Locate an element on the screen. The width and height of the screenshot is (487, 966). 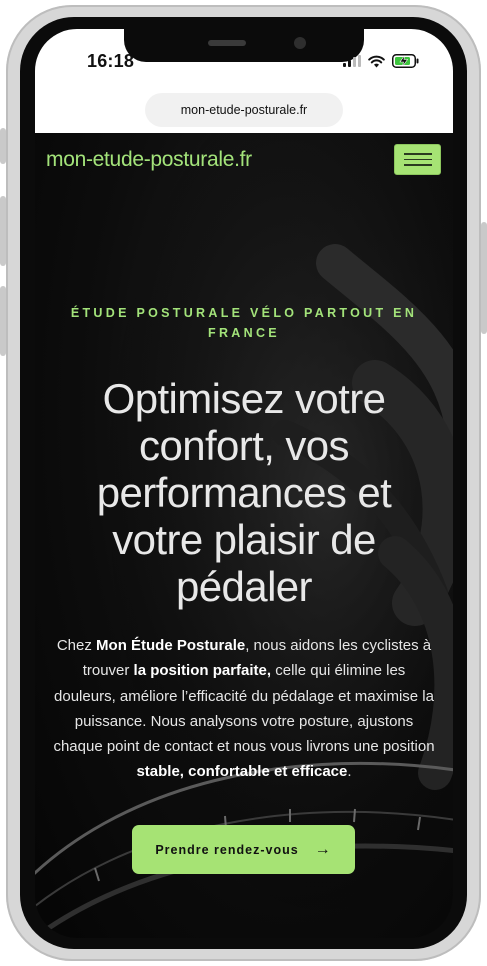
speaker-grille is located at coordinates (227, 43).